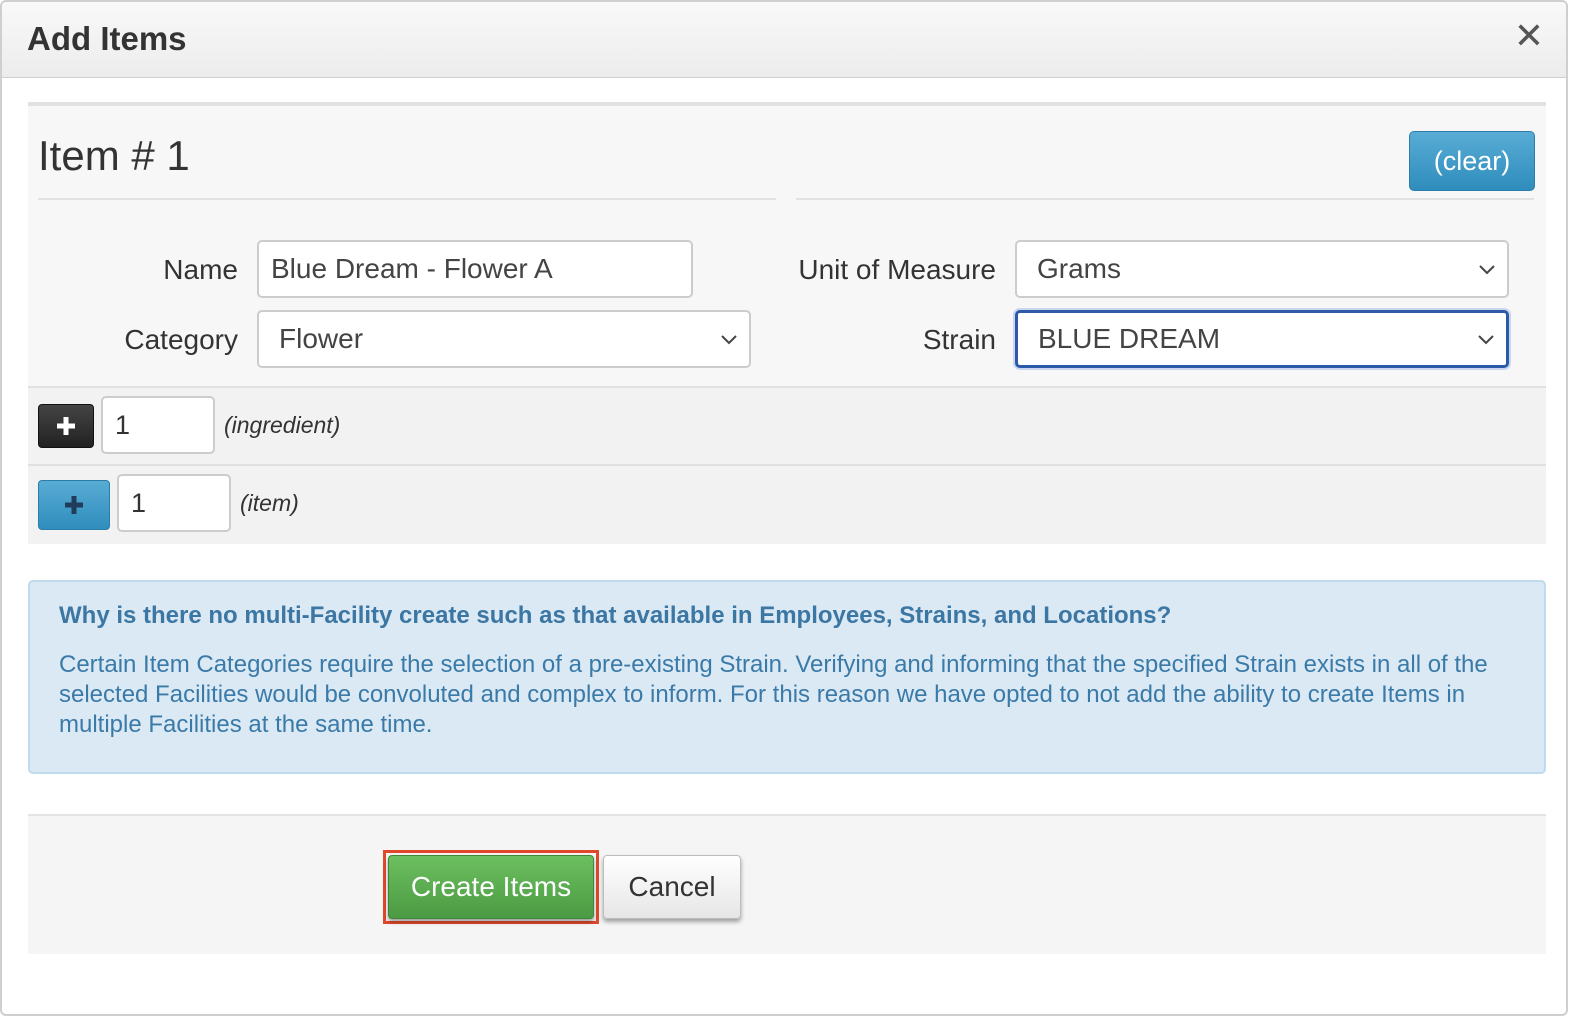  Describe the element at coordinates (1262, 339) in the screenshot. I see `strain-select: BLUE DREAM` at that location.